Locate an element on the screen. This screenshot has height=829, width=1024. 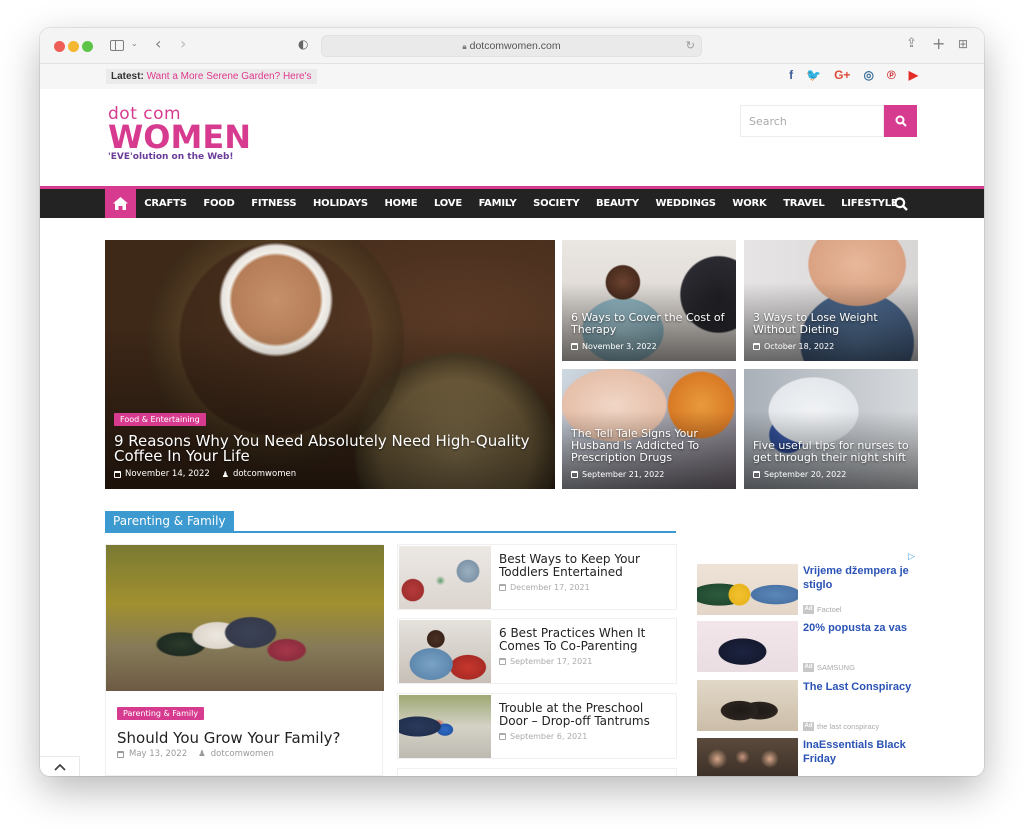
ad-title: InaEssentials Black Friday is located at coordinates (863, 752).